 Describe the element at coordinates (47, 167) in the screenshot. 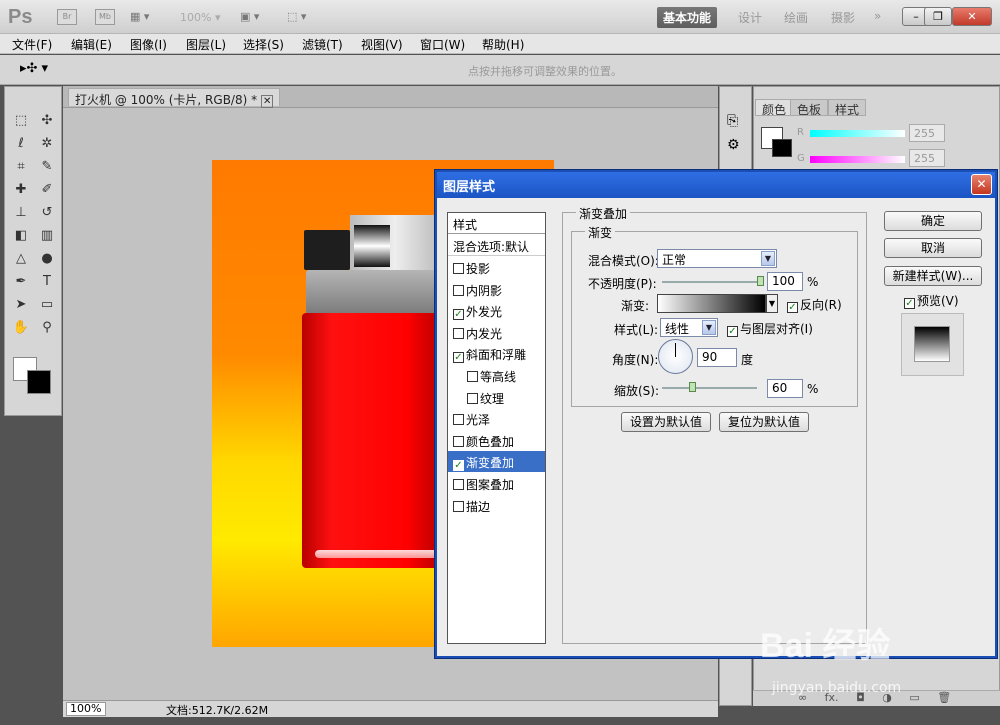

I see `eyedropper-icon: ✎` at that location.